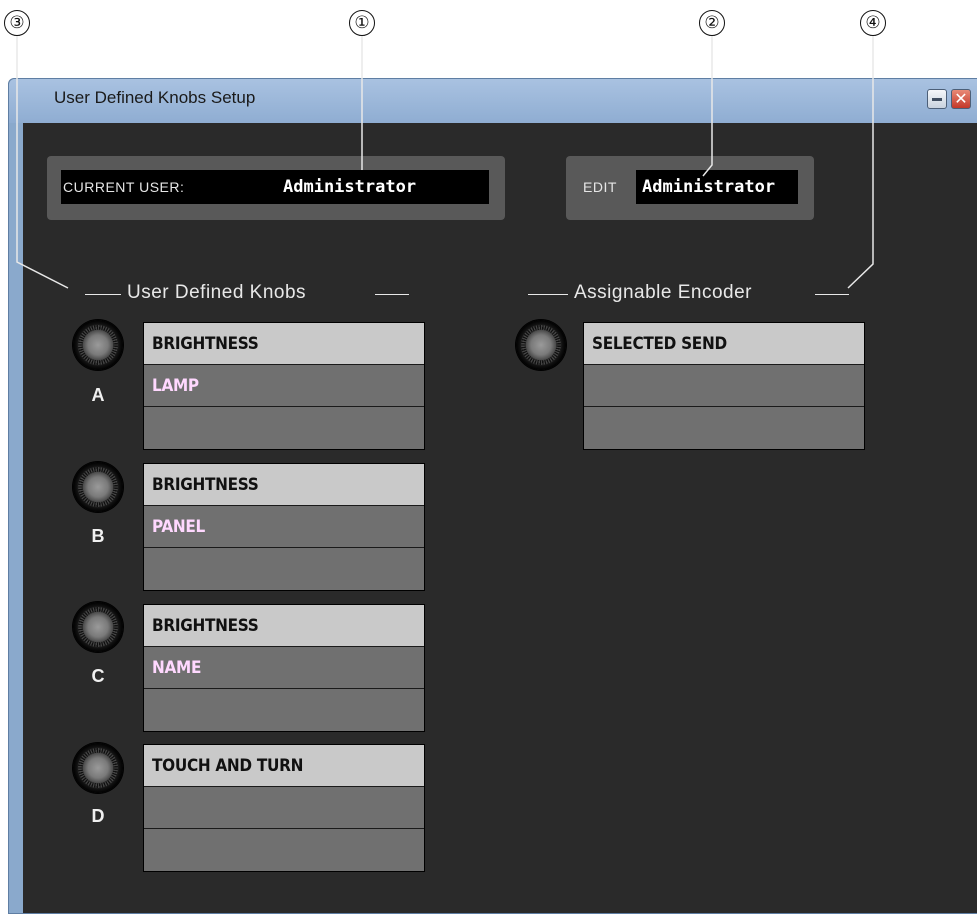  What do you see at coordinates (724, 344) in the screenshot?
I see `encoder-row-1: SELECTED SEND` at bounding box center [724, 344].